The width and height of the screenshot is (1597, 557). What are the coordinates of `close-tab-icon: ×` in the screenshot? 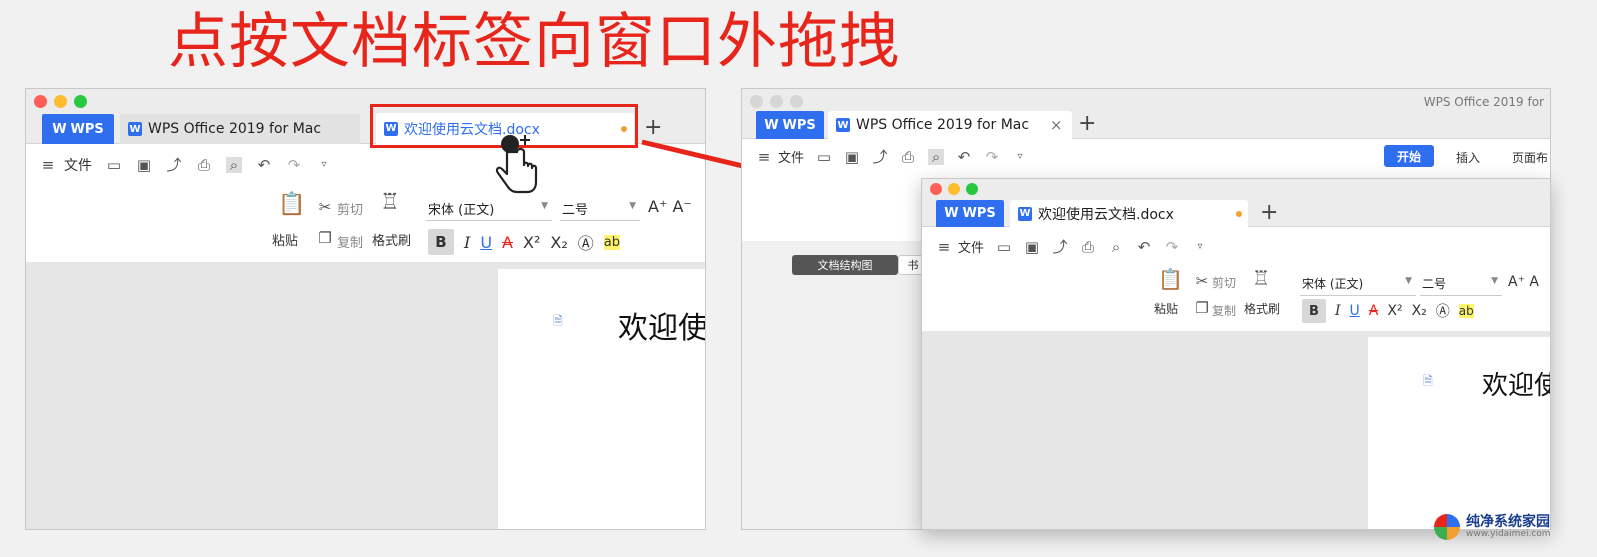 It's located at (1056, 125).